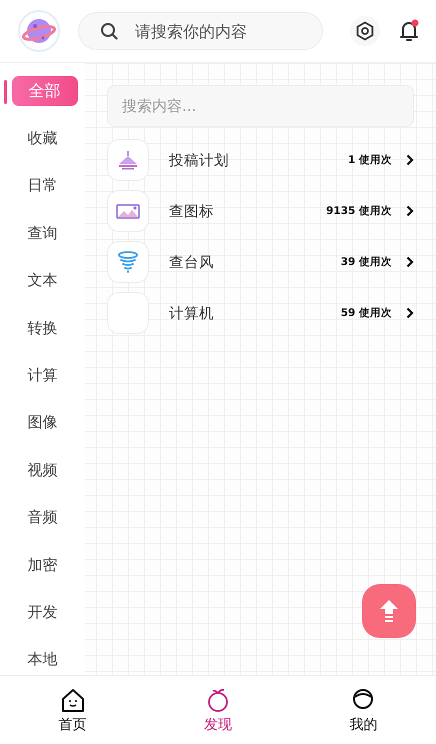  I want to click on usage-count: 9135 使用次, so click(359, 211).